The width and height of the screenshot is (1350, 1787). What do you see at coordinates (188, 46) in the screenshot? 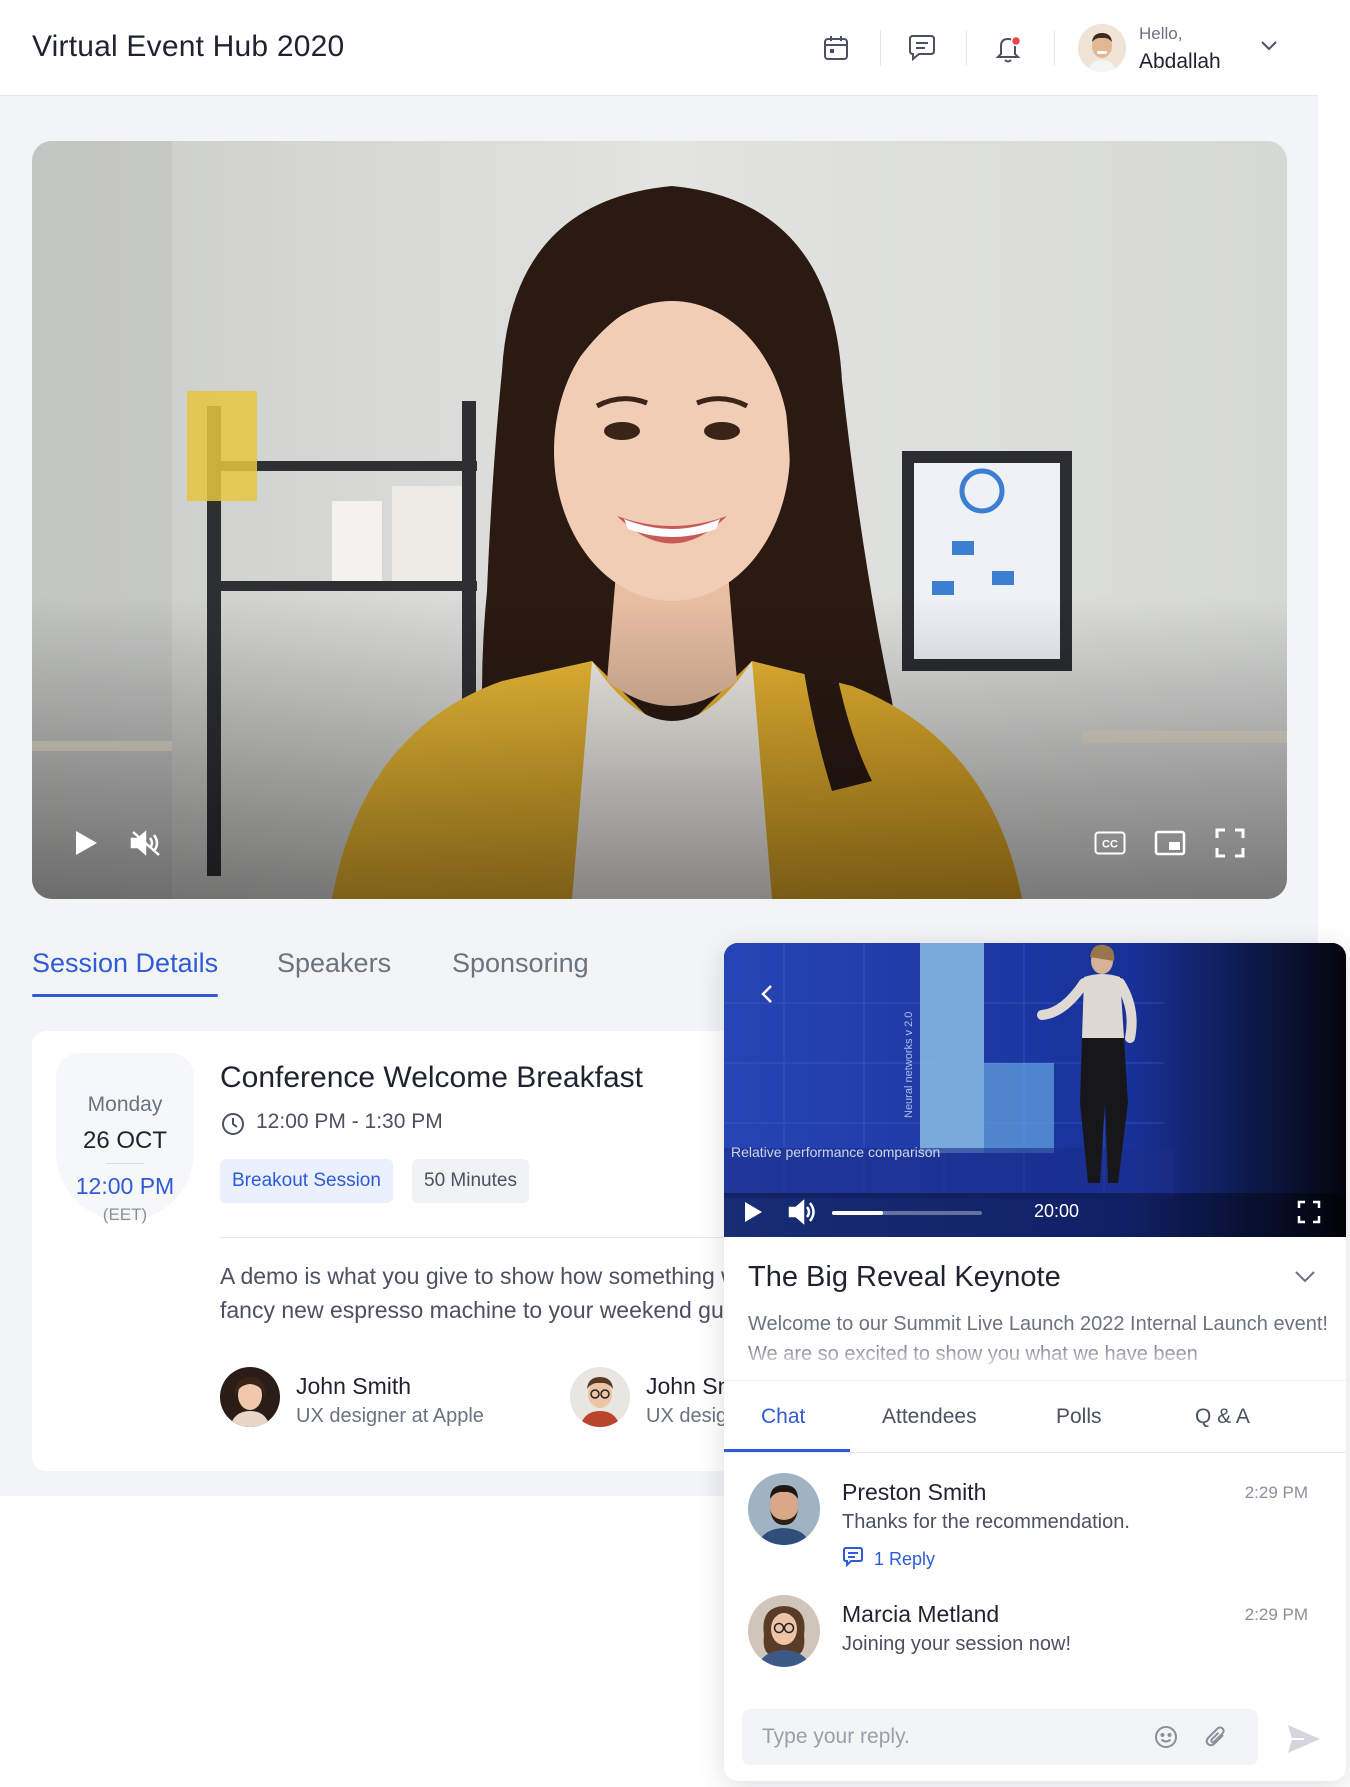
I see `app-title: Virtual Event Hub 2020` at bounding box center [188, 46].